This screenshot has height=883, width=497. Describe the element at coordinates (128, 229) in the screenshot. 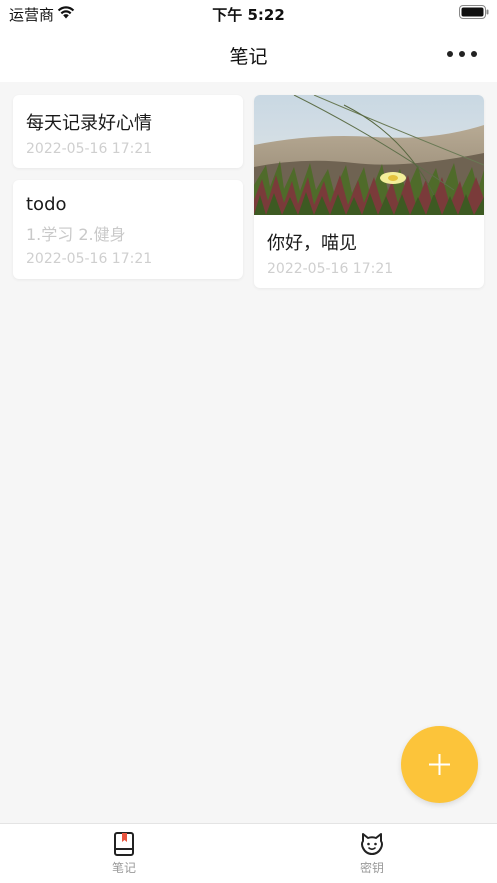

I see `note-card: todo 1.学习 2.健身 2022-05-16 17:21` at that location.